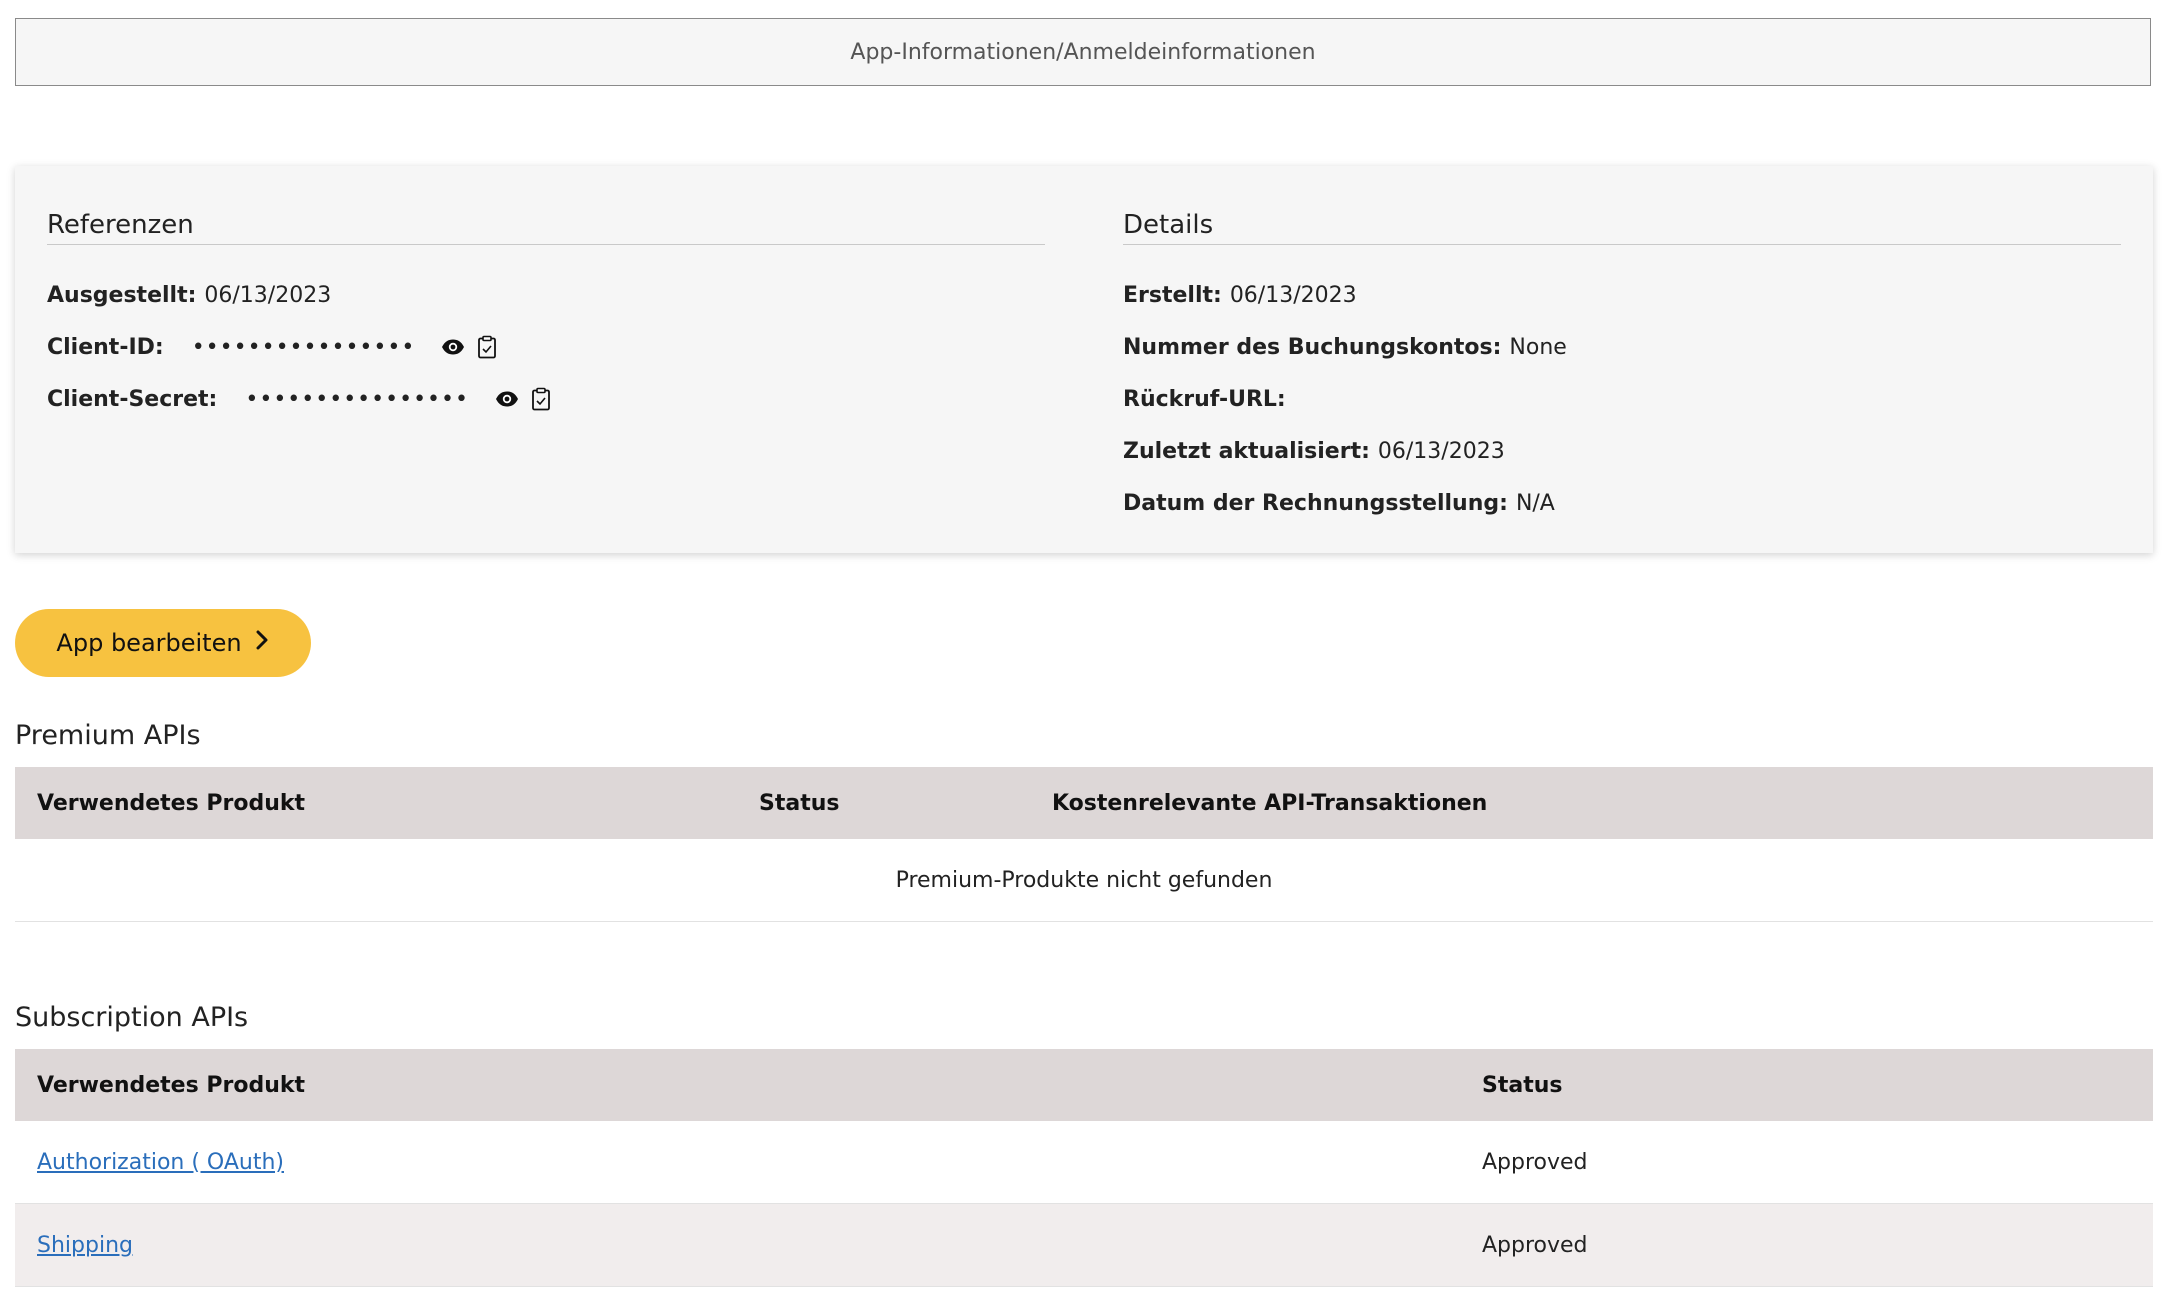 Image resolution: width=2162 pixels, height=1304 pixels. Describe the element at coordinates (737, 1162) in the screenshot. I see `product-cell: Authorization ( OAuth)` at that location.